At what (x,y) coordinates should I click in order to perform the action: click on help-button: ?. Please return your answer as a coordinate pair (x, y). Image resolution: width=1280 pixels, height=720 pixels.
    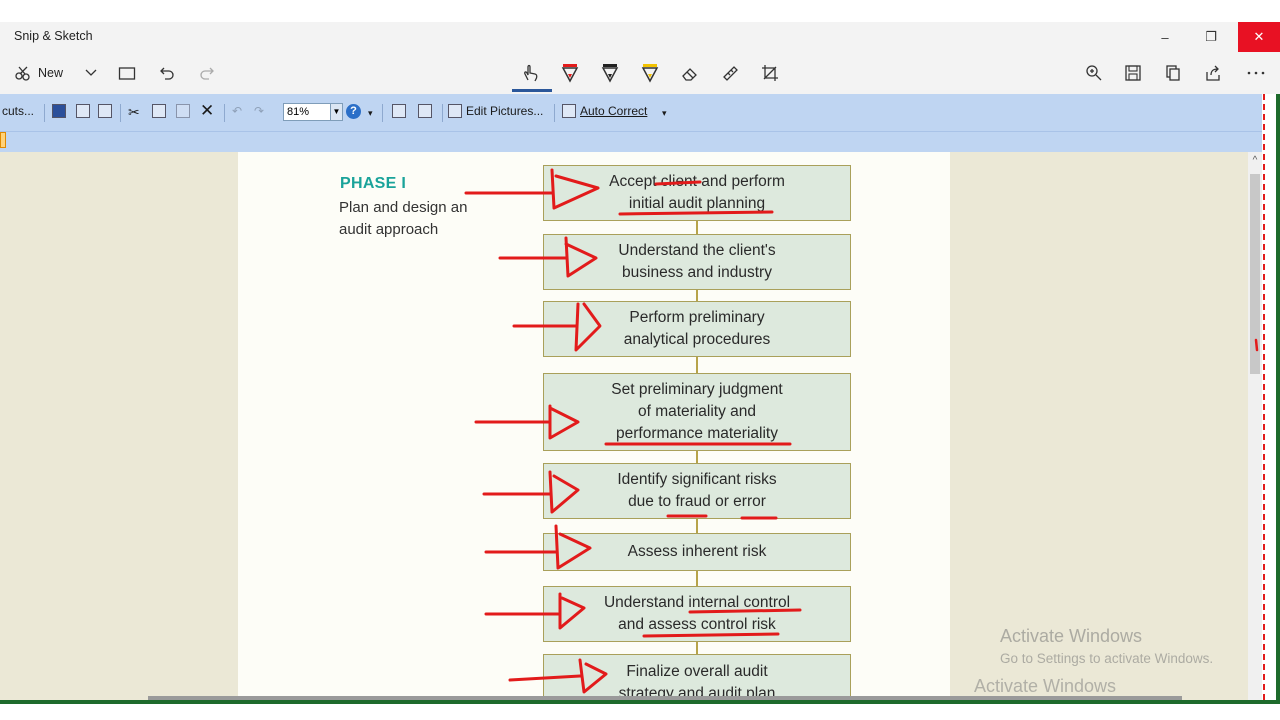
    Looking at the image, I should click on (353, 111).